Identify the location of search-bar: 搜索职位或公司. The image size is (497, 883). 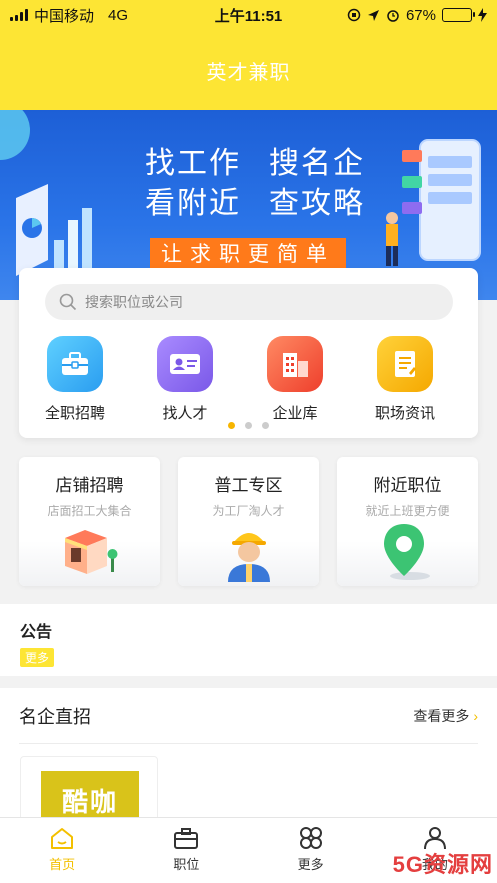
(249, 302).